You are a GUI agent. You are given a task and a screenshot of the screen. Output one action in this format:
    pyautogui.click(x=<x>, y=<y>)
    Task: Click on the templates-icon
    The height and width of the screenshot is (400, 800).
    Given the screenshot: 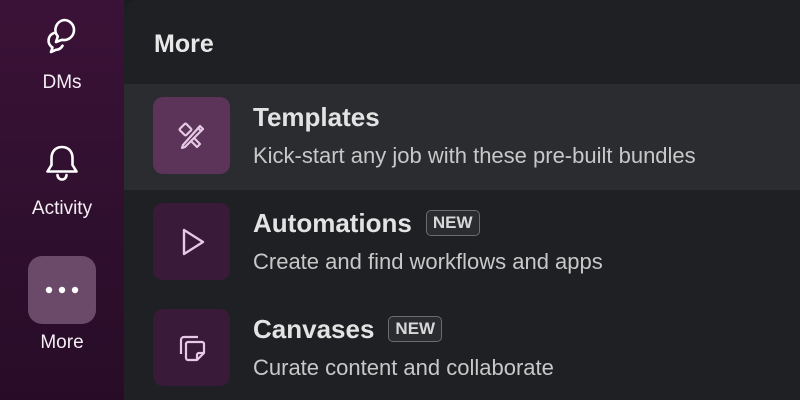 What is the action you would take?
    pyautogui.click(x=191, y=135)
    